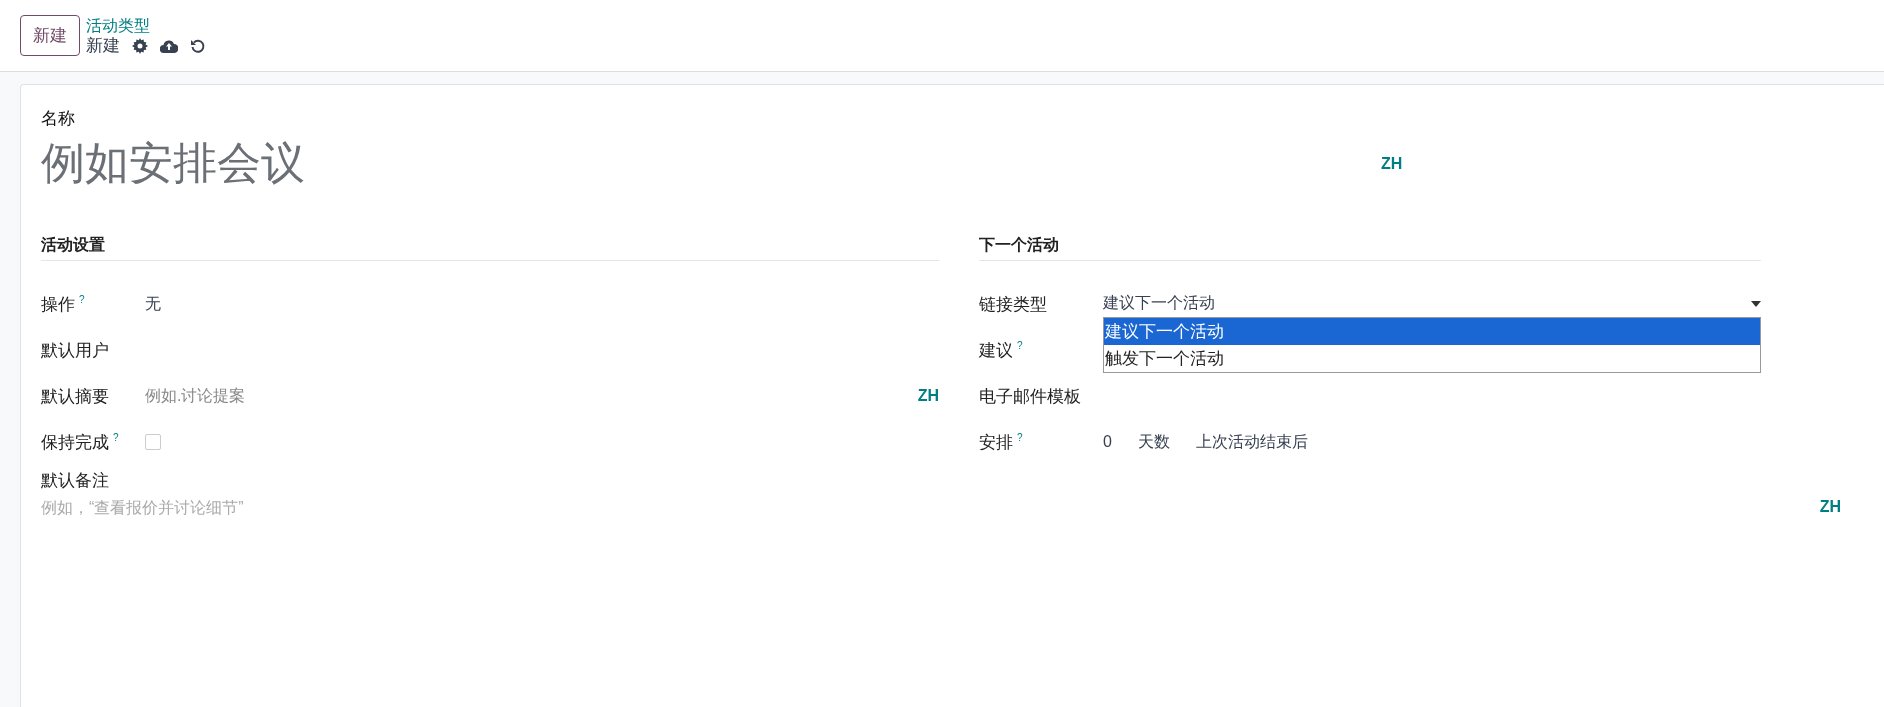 The image size is (1884, 707). What do you see at coordinates (1013, 304) in the screenshot?
I see `field-label: 链接类型` at bounding box center [1013, 304].